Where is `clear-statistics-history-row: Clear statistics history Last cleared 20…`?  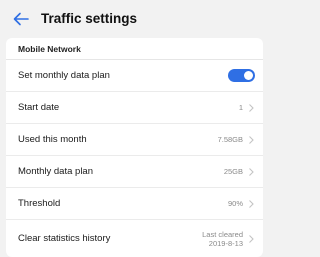 clear-statistics-history-row: Clear statistics history Last cleared 20… is located at coordinates (134, 238).